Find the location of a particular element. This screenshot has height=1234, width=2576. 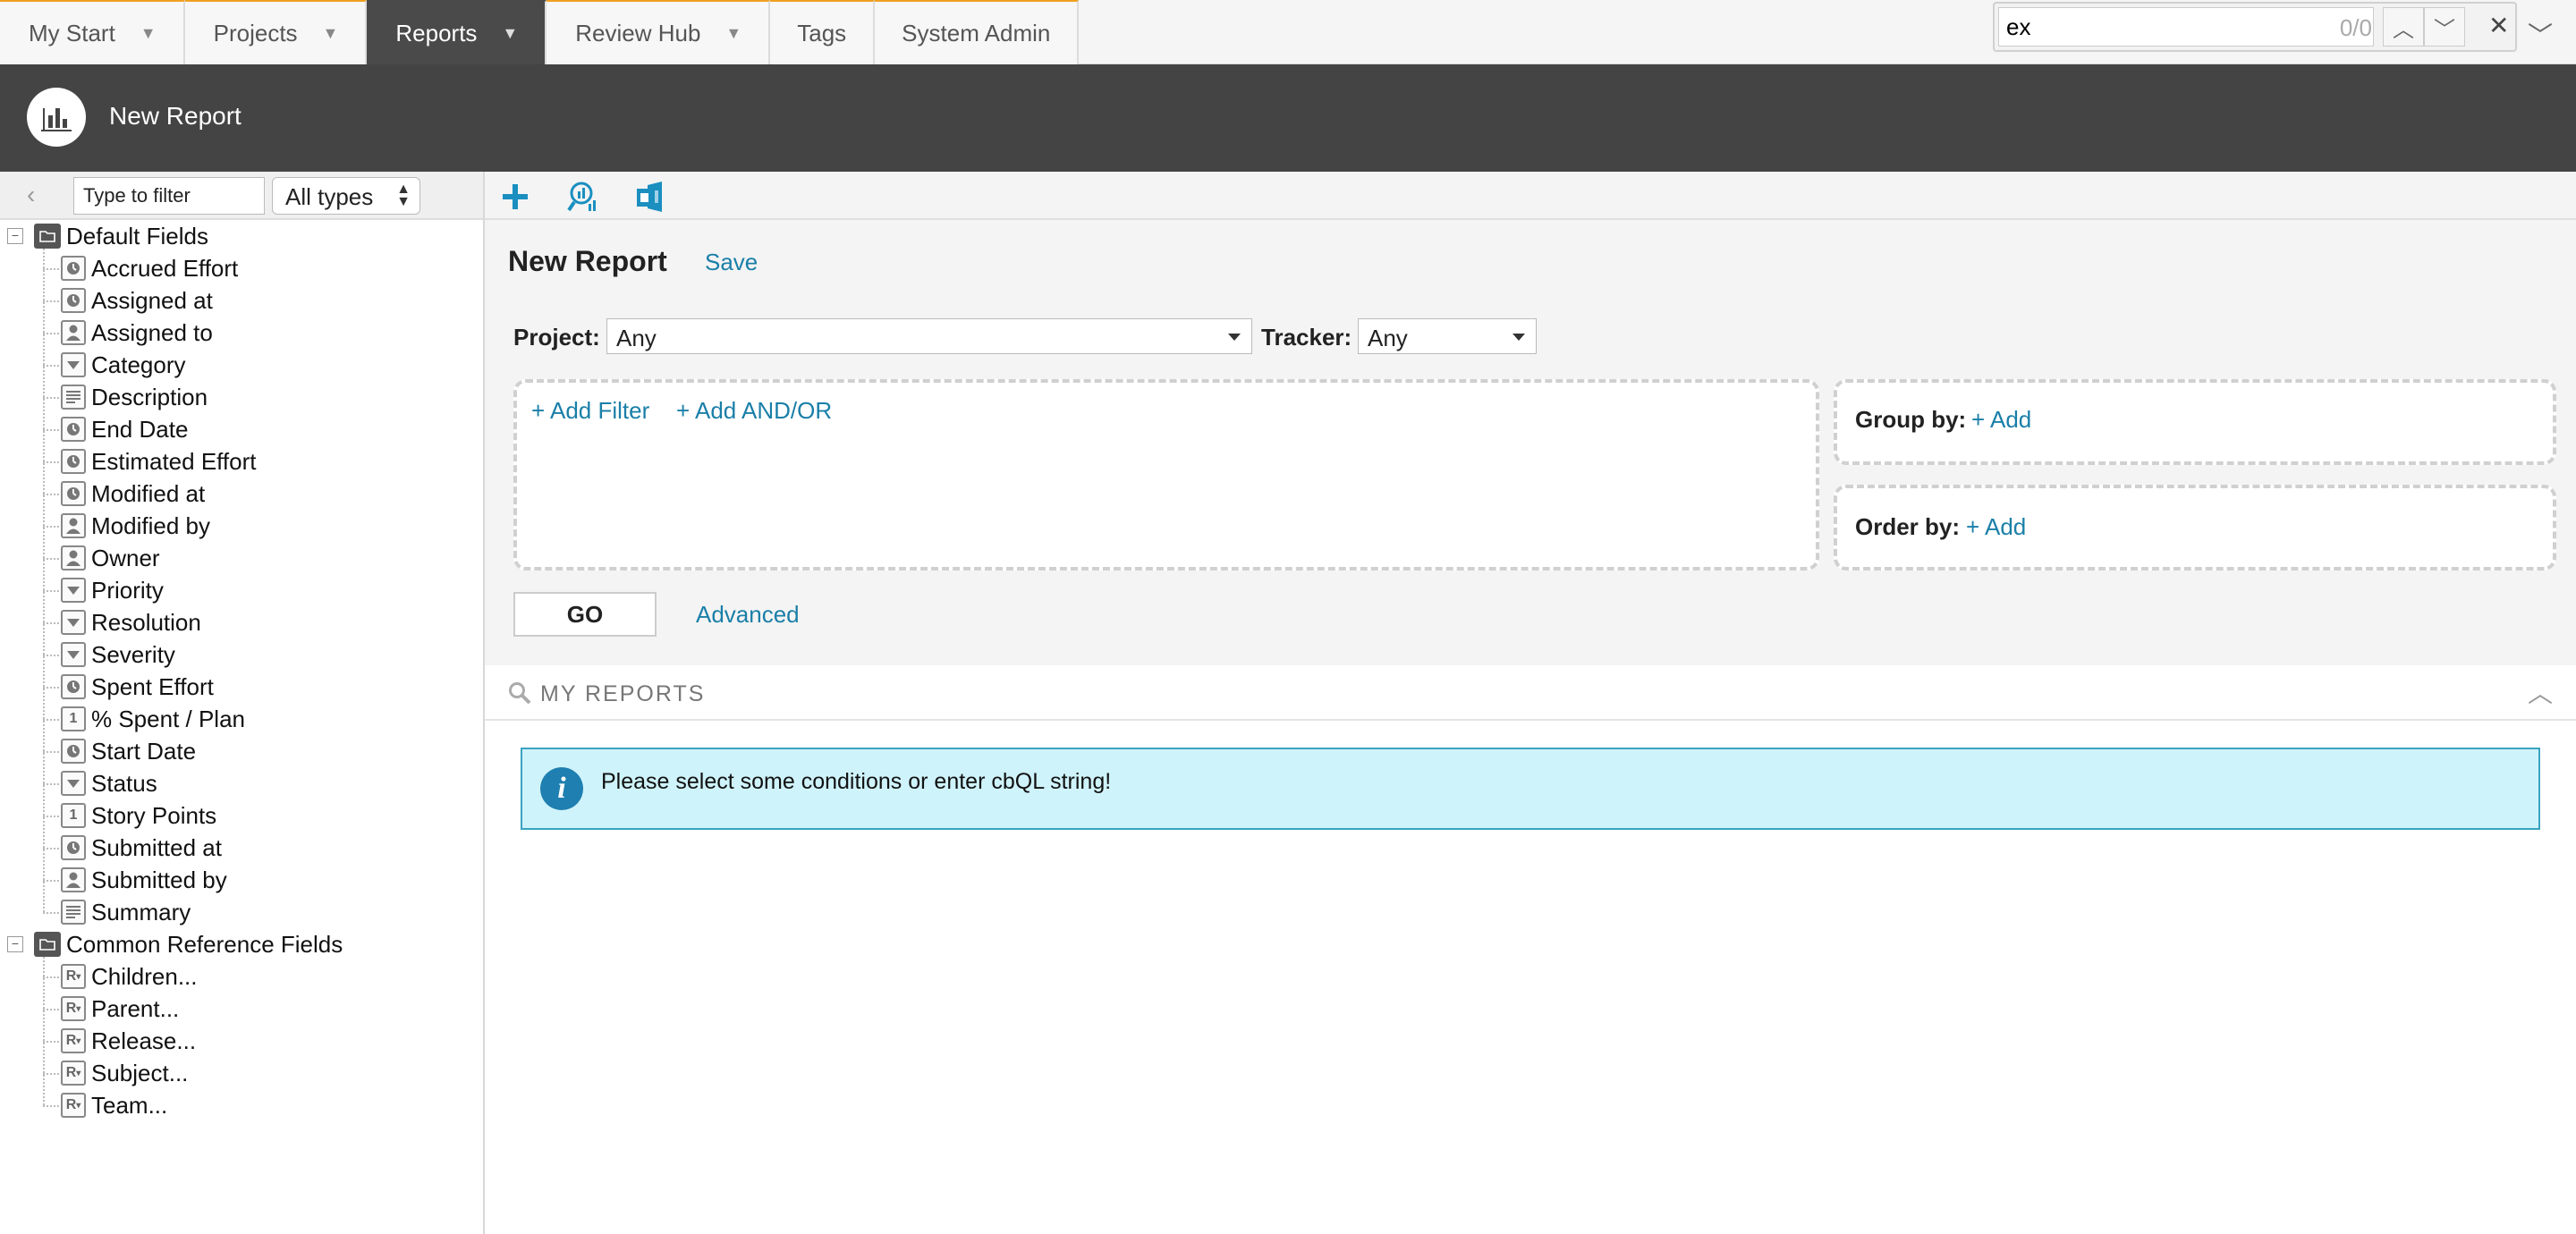

tree-field-label: Spent Effort is located at coordinates (152, 686).